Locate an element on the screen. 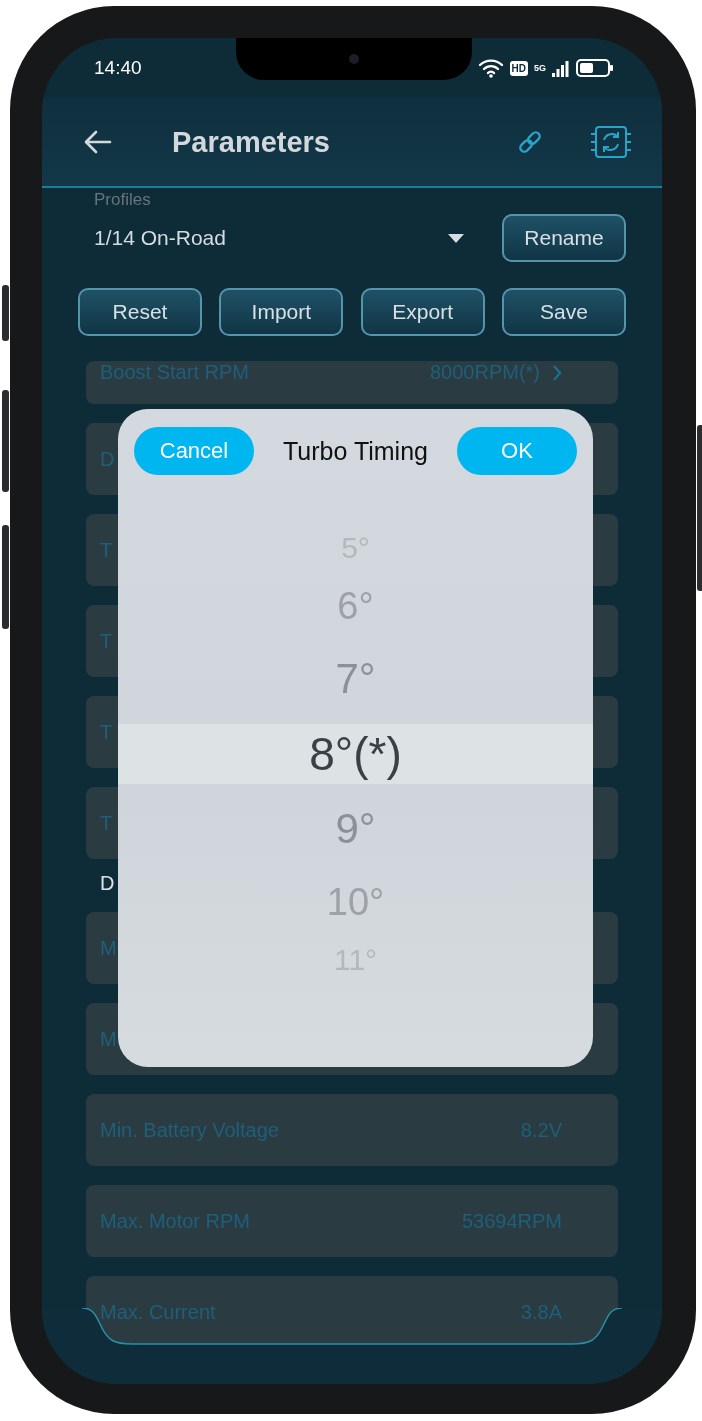 The width and height of the screenshot is (702, 1421). action-button: Import is located at coordinates (281, 312).